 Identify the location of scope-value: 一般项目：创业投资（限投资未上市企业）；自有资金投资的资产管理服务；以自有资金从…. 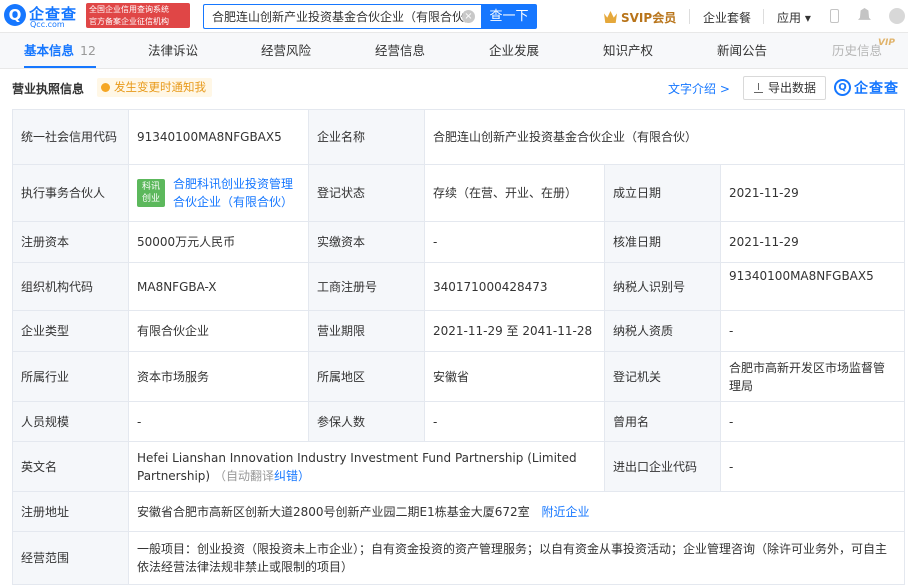
(516, 558).